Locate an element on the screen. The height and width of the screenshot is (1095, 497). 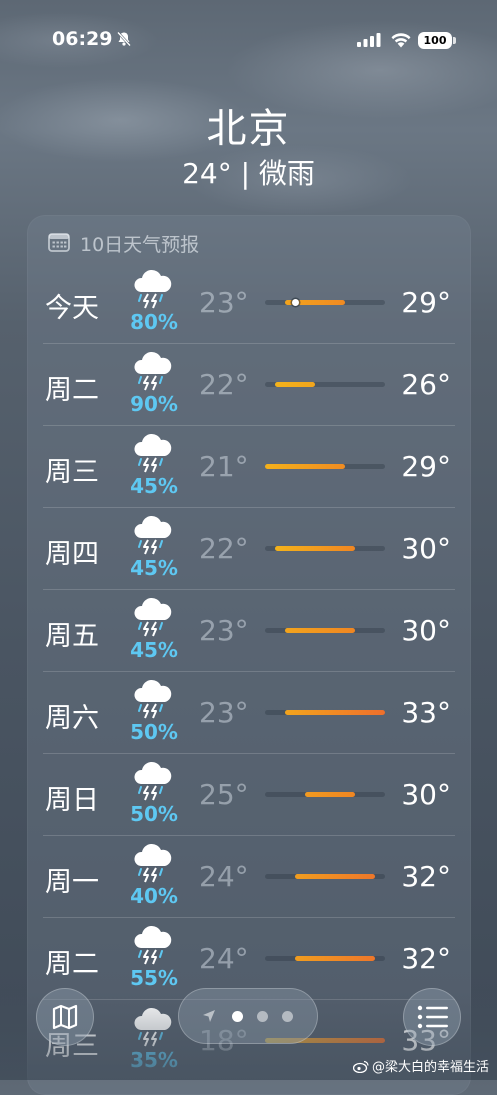
forecast-day: 周六 is located at coordinates (72, 718).